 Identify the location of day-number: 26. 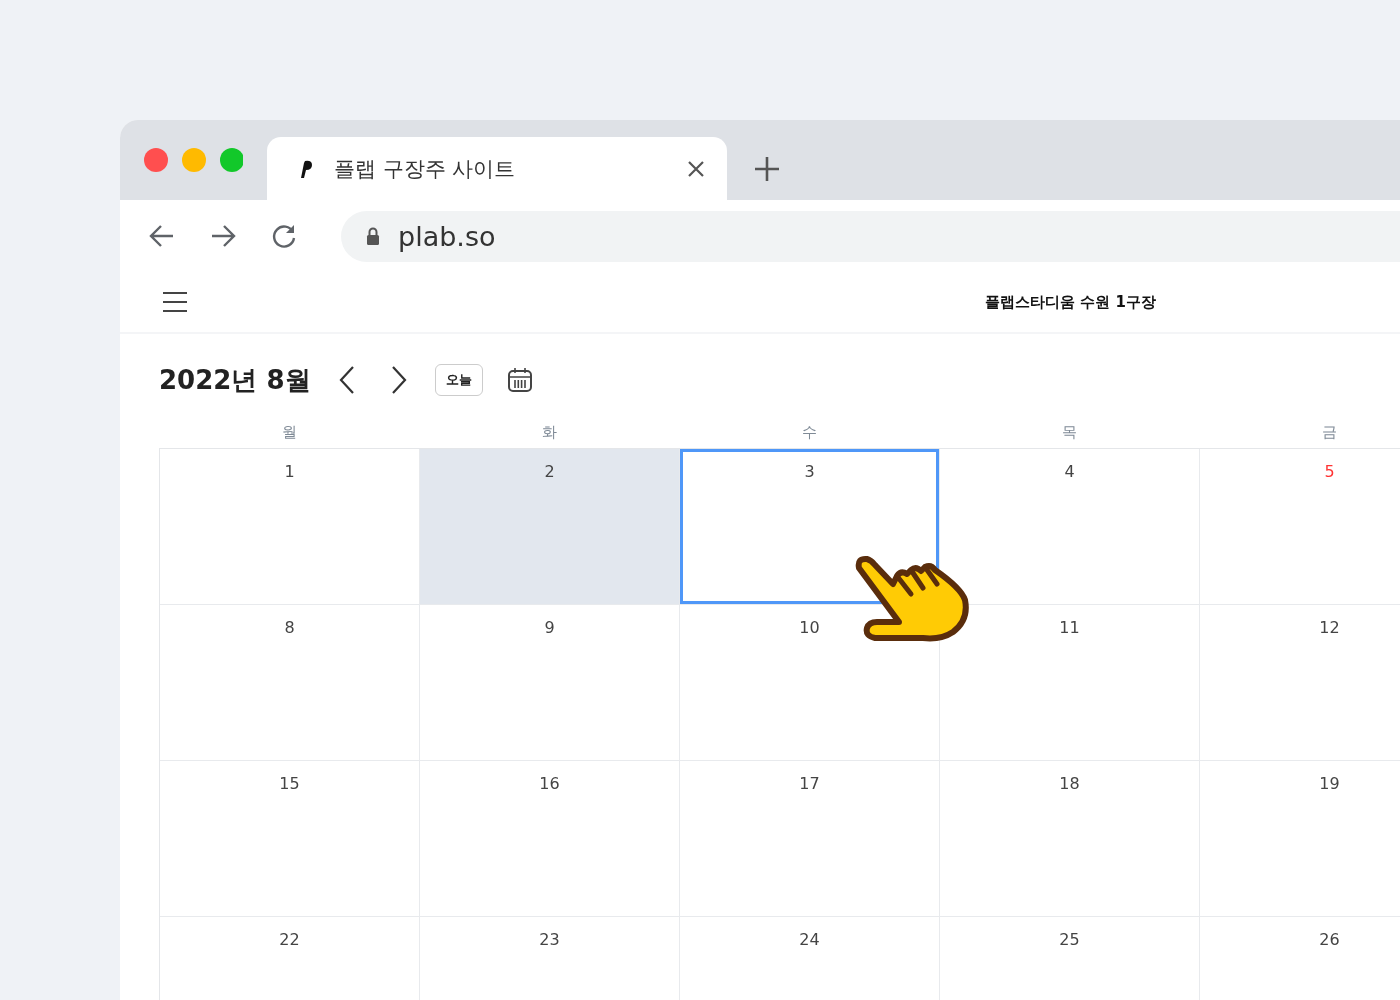
(1329, 940).